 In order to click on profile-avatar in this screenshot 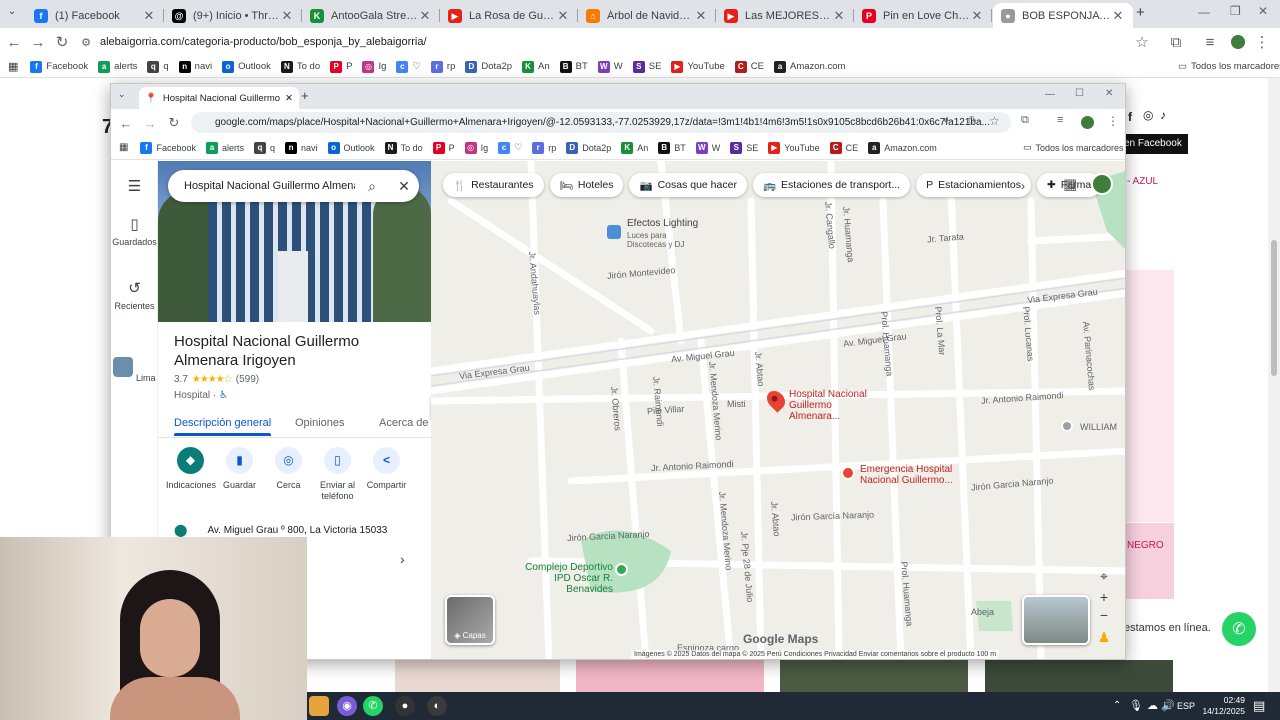, I will do `click(1238, 42)`.